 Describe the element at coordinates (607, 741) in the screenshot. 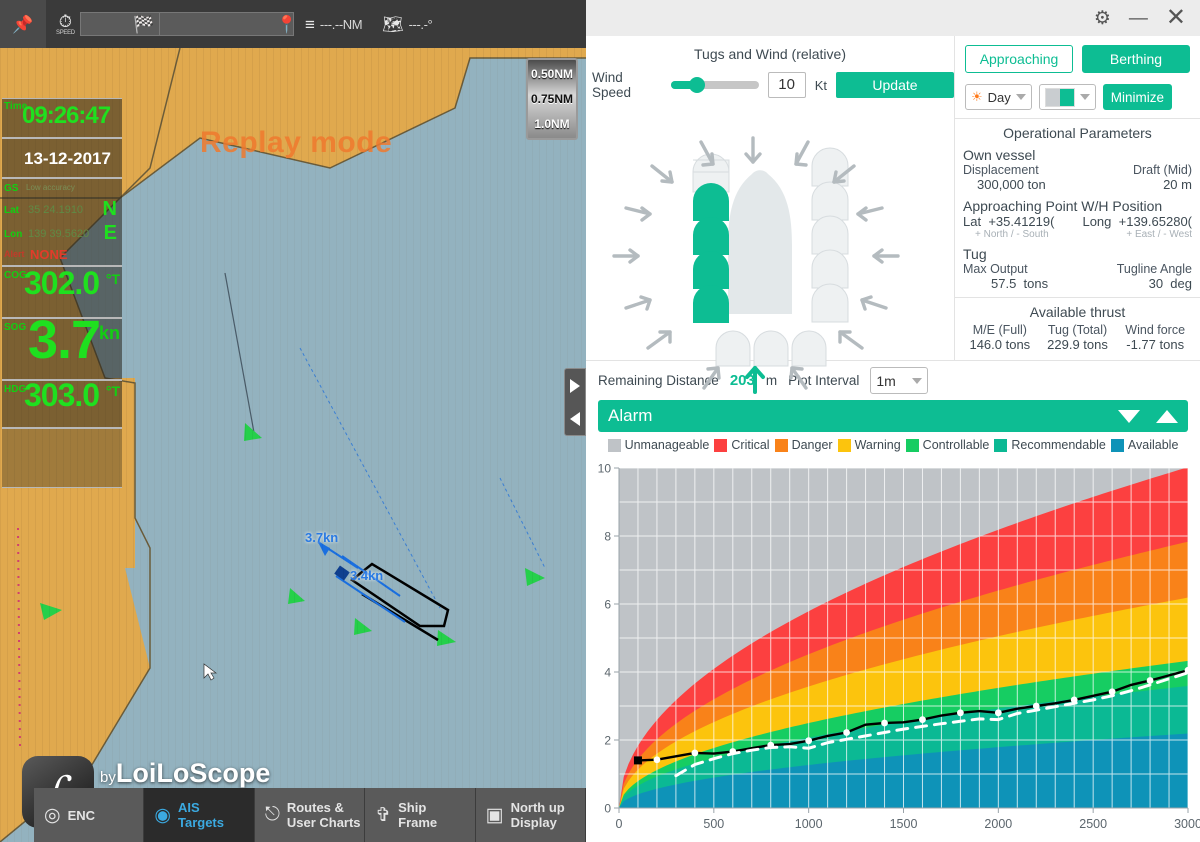

I see `y-tick-label: 2` at that location.